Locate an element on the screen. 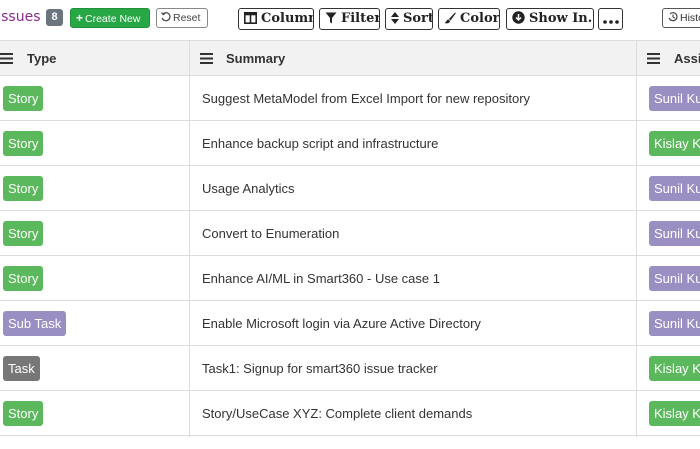 This screenshot has width=700, height=449. color-button: Color is located at coordinates (469, 19).